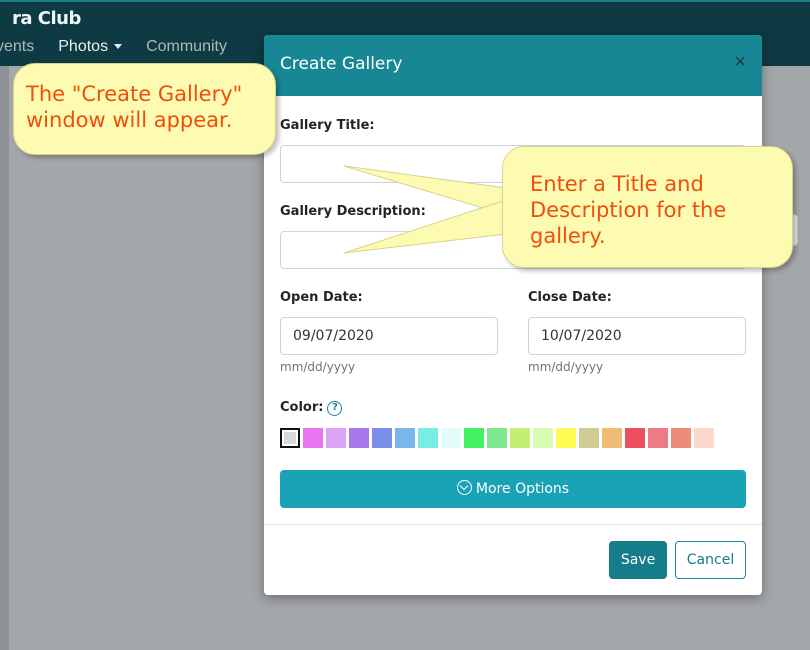  I want to click on more-options-button: More Options, so click(513, 489).